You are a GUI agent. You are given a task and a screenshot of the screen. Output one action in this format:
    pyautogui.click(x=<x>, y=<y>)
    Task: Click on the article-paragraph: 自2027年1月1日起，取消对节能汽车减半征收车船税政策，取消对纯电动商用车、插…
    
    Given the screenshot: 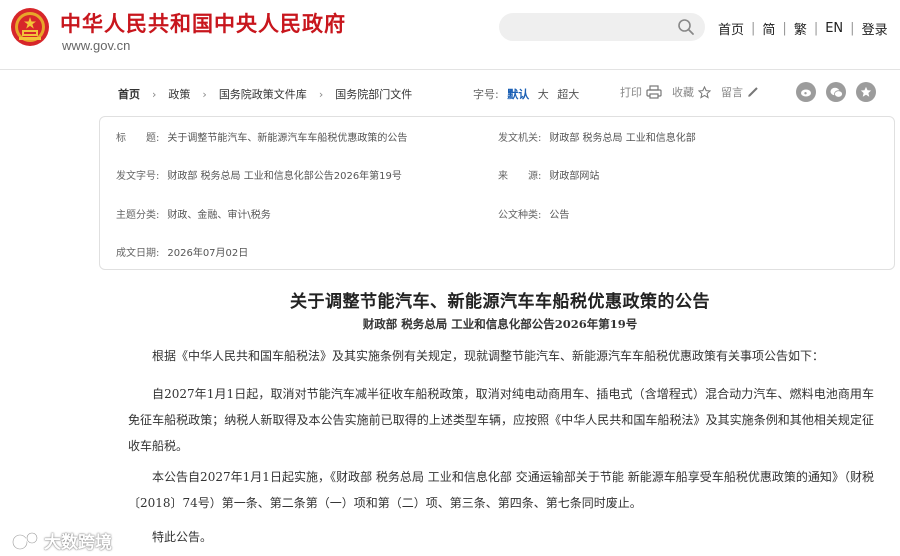 What is the action you would take?
    pyautogui.click(x=501, y=420)
    